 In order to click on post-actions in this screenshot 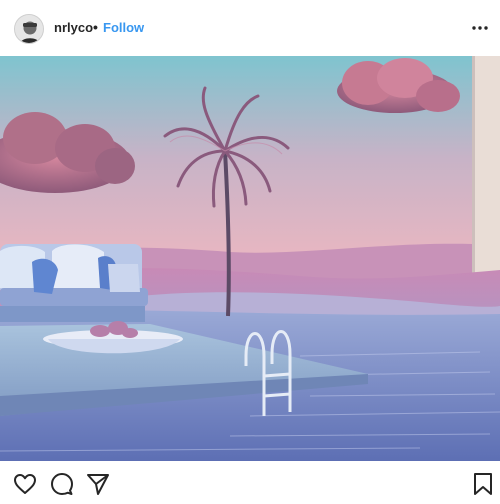, I will do `click(250, 482)`.